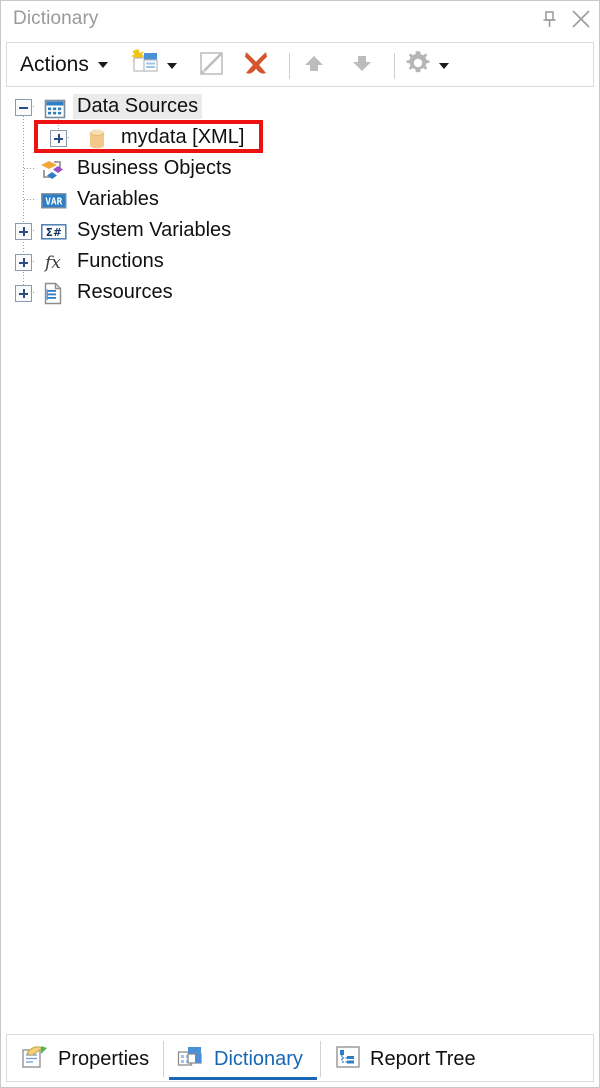 The width and height of the screenshot is (600, 1088). I want to click on delete-x-icon, so click(256, 65).